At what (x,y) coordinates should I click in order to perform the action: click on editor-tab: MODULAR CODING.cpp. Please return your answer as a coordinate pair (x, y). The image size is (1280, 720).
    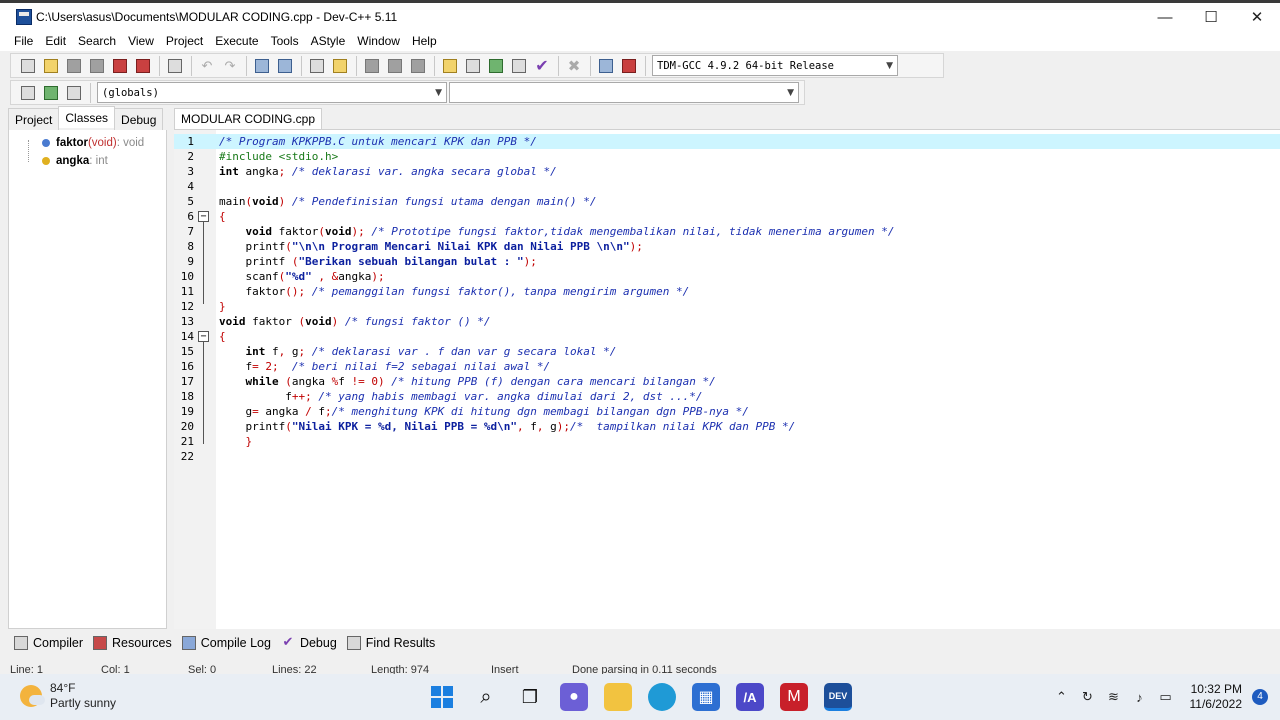
    Looking at the image, I should click on (248, 118).